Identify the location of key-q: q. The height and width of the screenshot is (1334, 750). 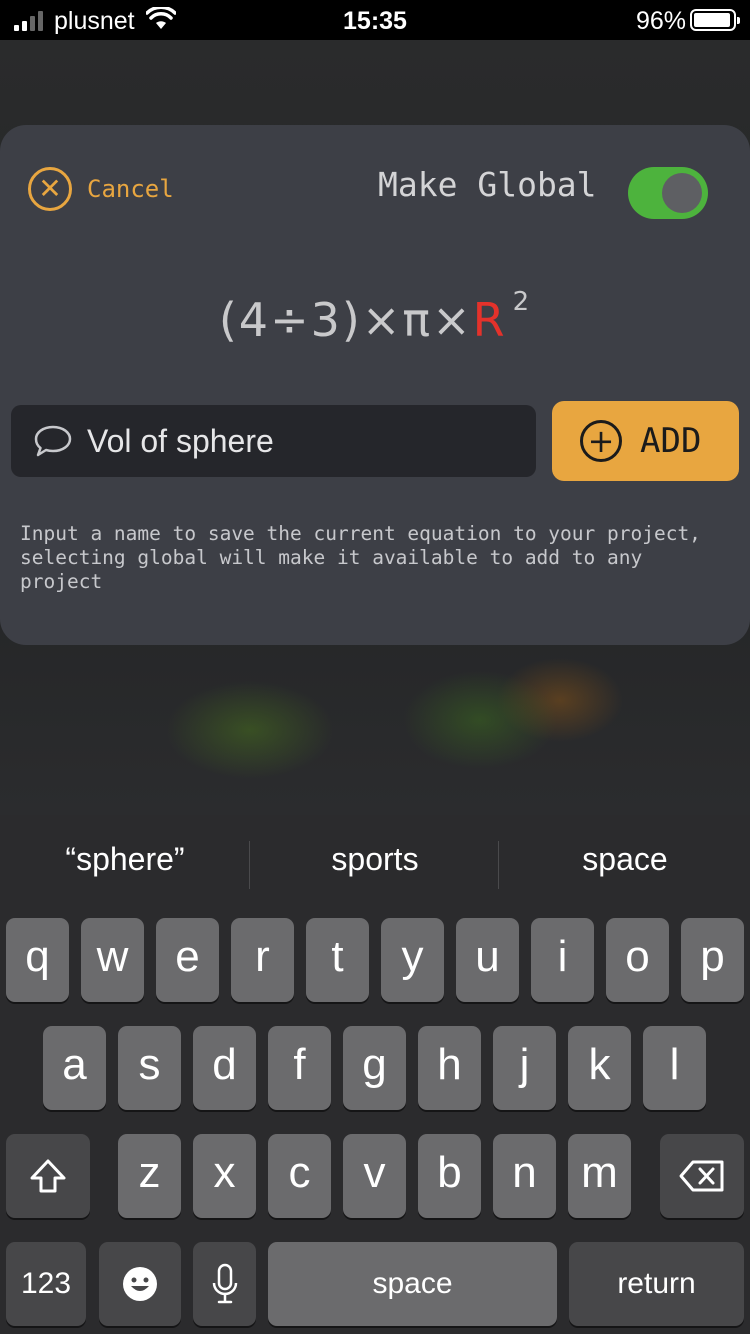
(37, 960).